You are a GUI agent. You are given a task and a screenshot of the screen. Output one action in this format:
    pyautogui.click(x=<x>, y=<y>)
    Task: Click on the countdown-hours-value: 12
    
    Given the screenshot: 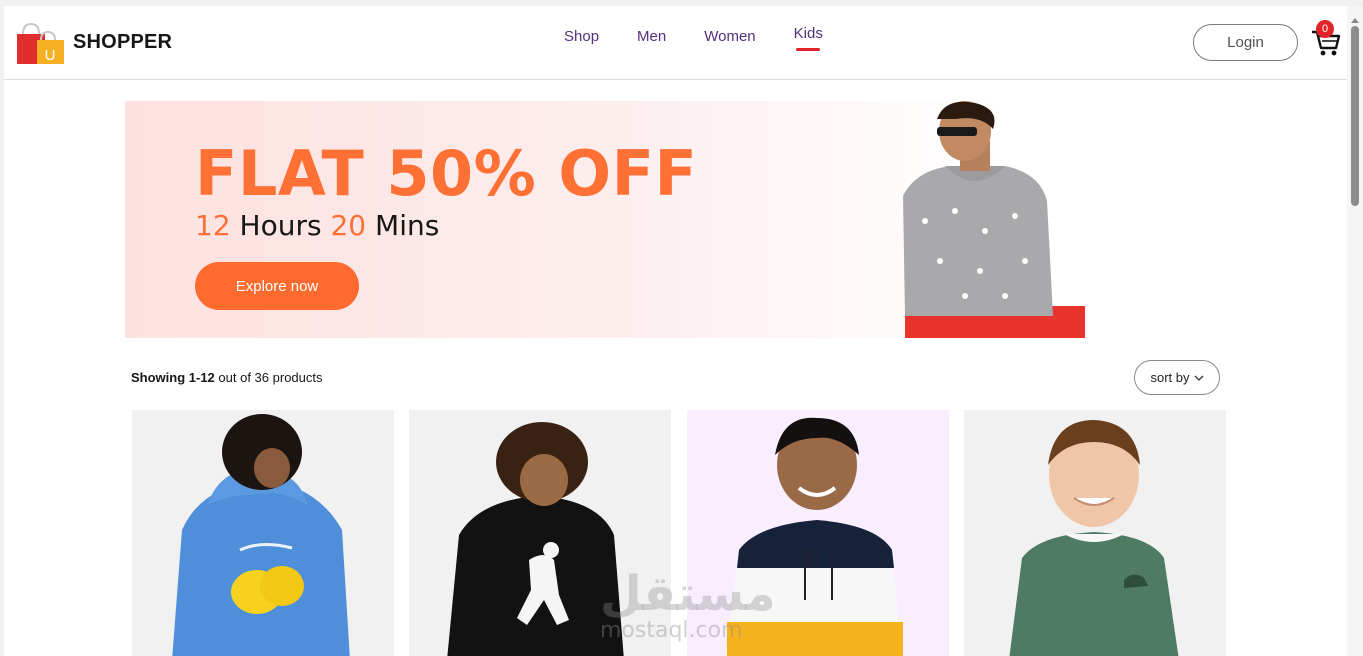 What is the action you would take?
    pyautogui.click(x=213, y=225)
    